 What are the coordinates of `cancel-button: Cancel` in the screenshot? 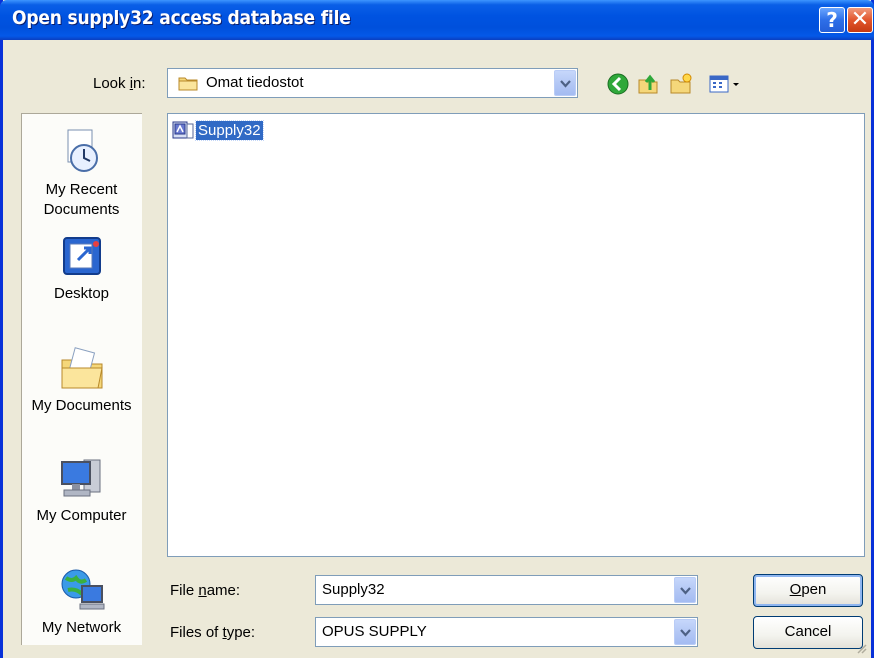 It's located at (808, 632).